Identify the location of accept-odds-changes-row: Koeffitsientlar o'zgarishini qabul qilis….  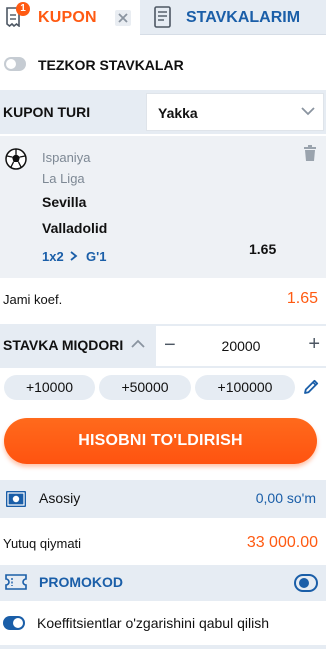
(163, 624).